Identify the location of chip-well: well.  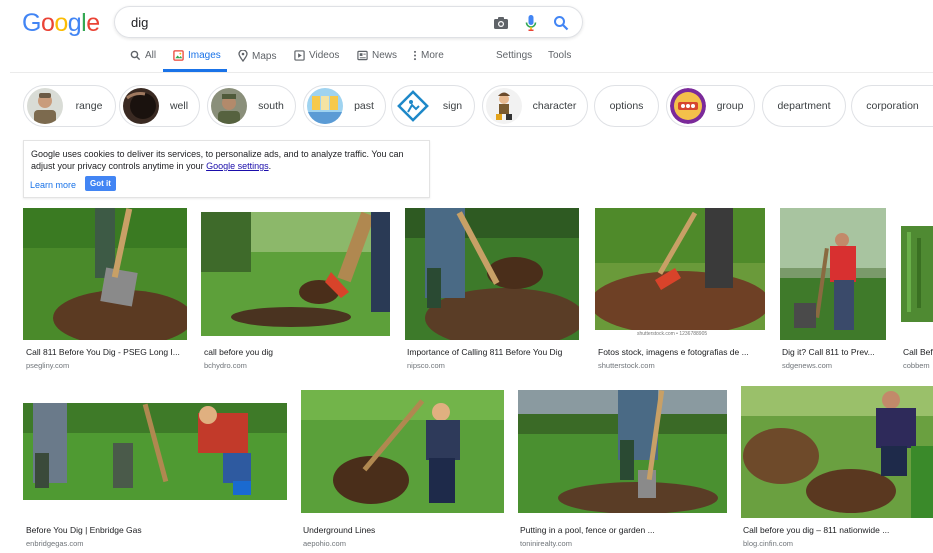
(159, 106).